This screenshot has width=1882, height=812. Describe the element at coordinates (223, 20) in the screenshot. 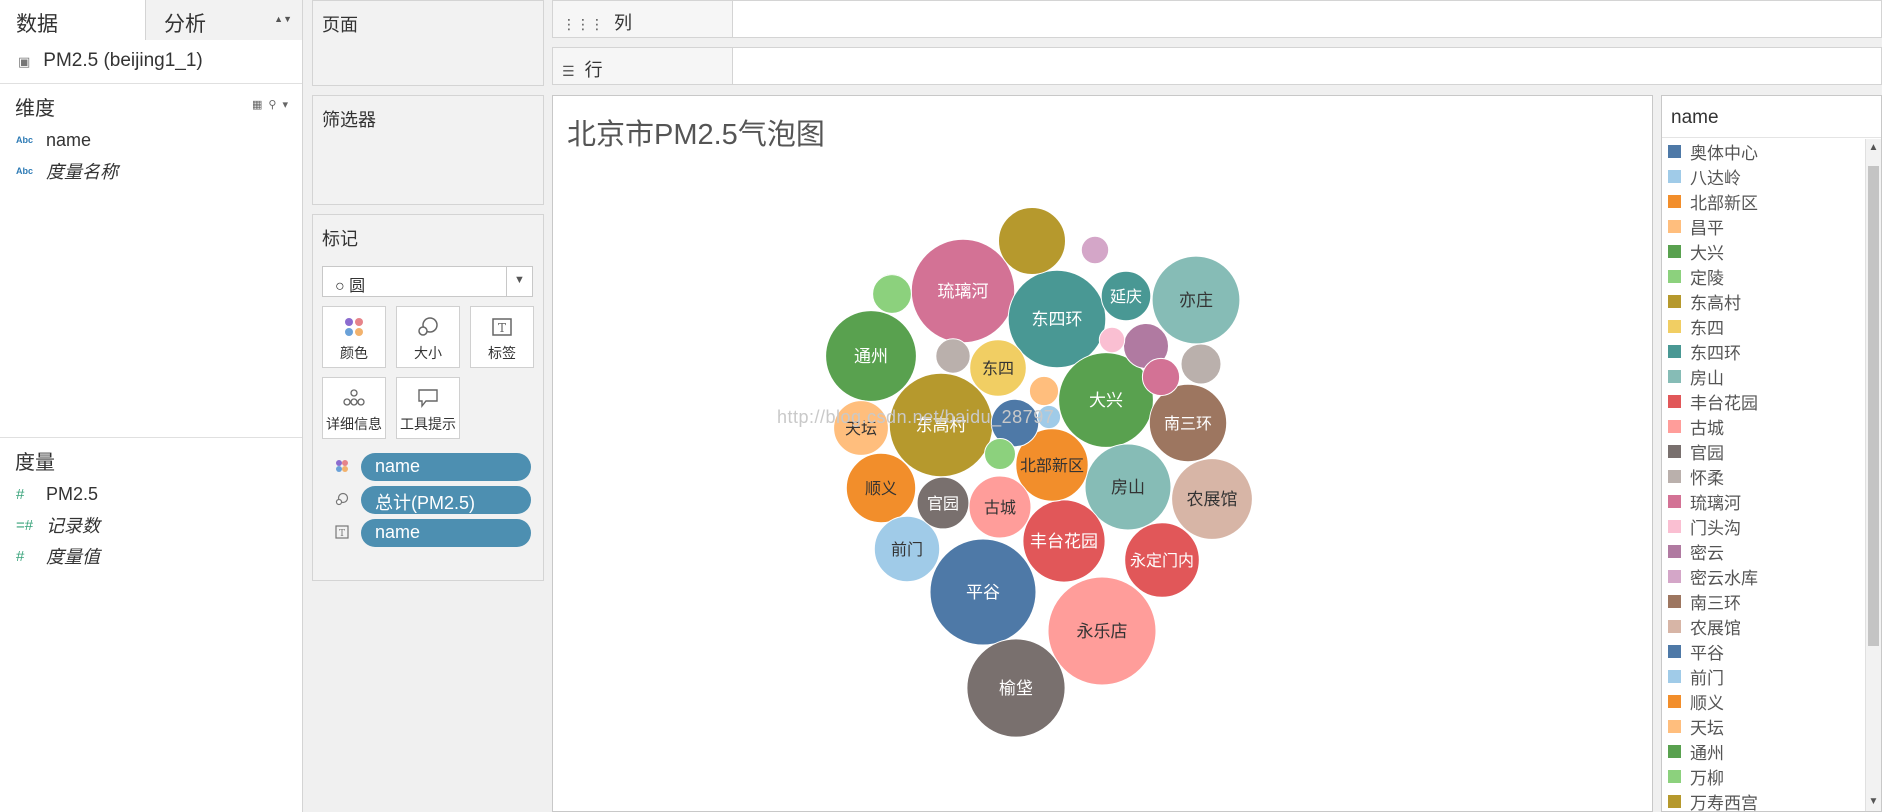

I see `tab-analysis: 分析 ▲▼` at that location.